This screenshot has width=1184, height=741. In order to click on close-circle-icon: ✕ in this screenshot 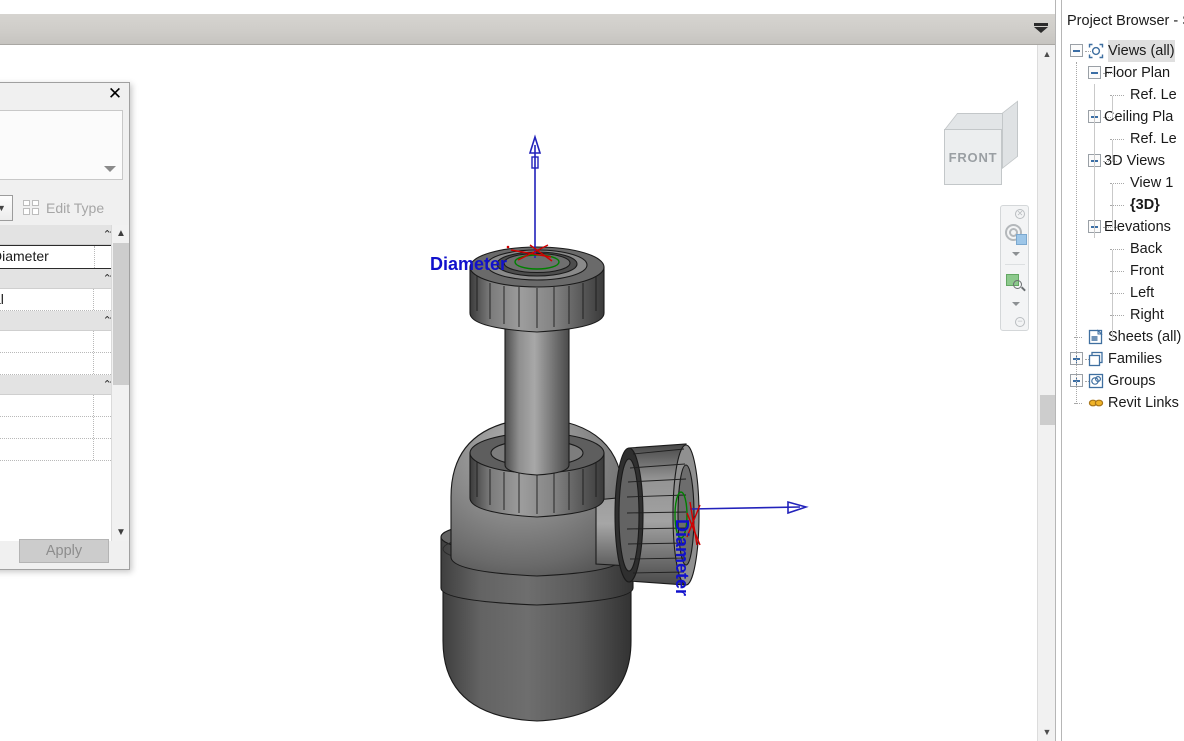, I will do `click(1020, 214)`.